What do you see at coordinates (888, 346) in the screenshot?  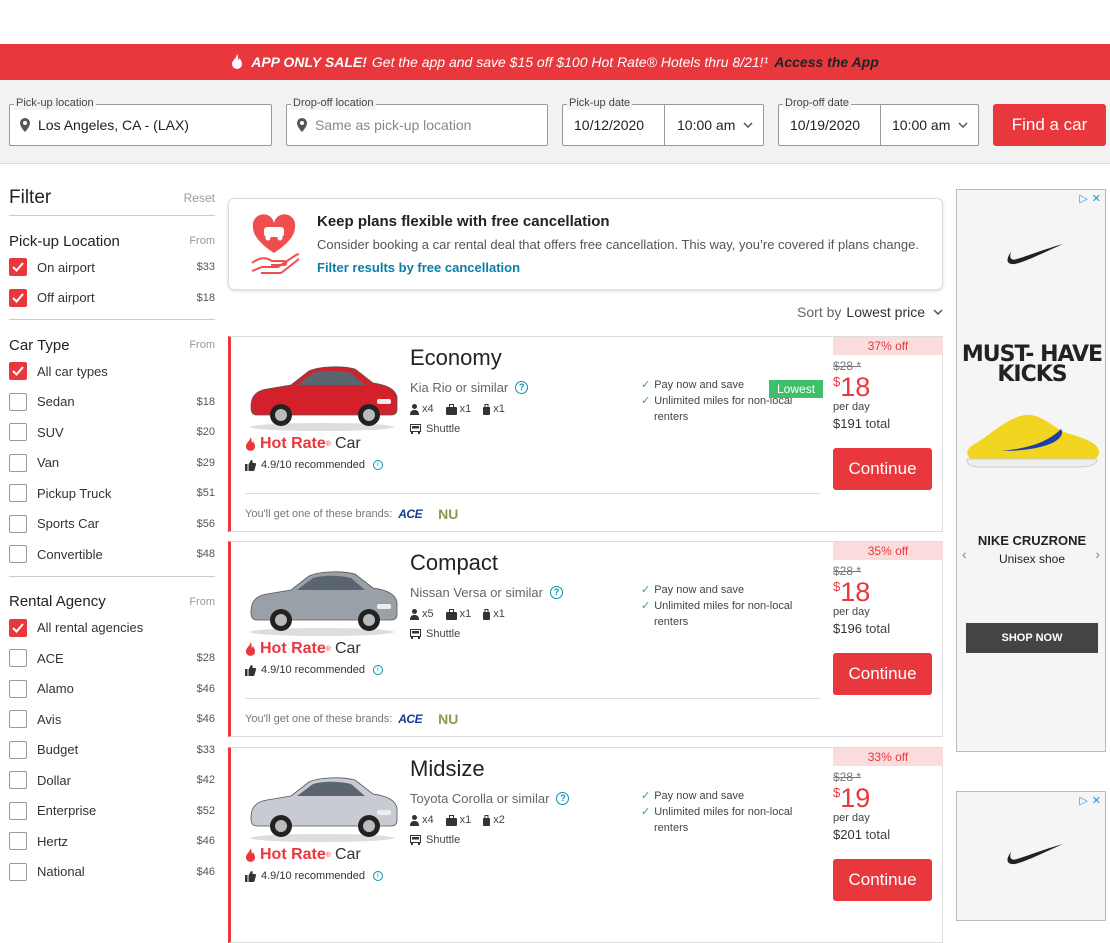 I see `discount-badge: 37% off` at bounding box center [888, 346].